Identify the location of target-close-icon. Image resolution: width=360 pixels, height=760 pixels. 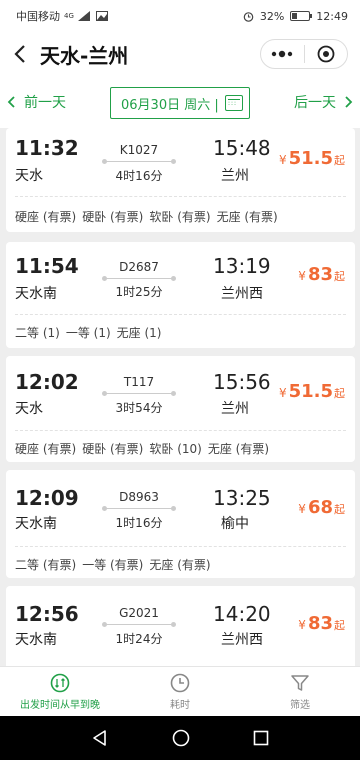
(326, 54).